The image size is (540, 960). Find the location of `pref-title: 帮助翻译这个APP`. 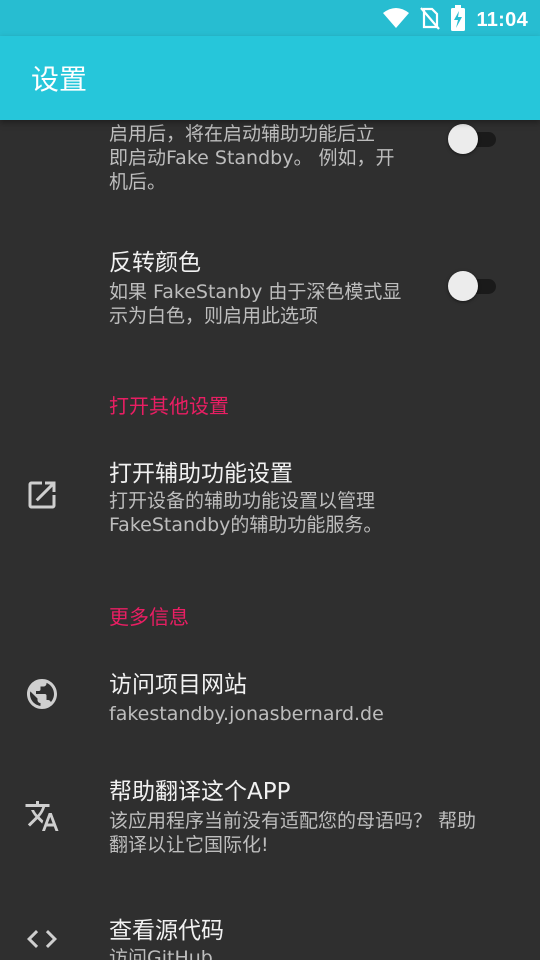

pref-title: 帮助翻译这个APP is located at coordinates (200, 792).